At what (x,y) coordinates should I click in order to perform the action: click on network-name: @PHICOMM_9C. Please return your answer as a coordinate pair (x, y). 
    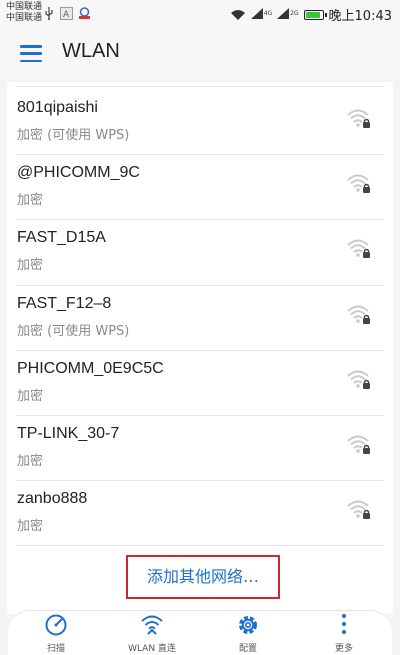
    Looking at the image, I should click on (78, 173).